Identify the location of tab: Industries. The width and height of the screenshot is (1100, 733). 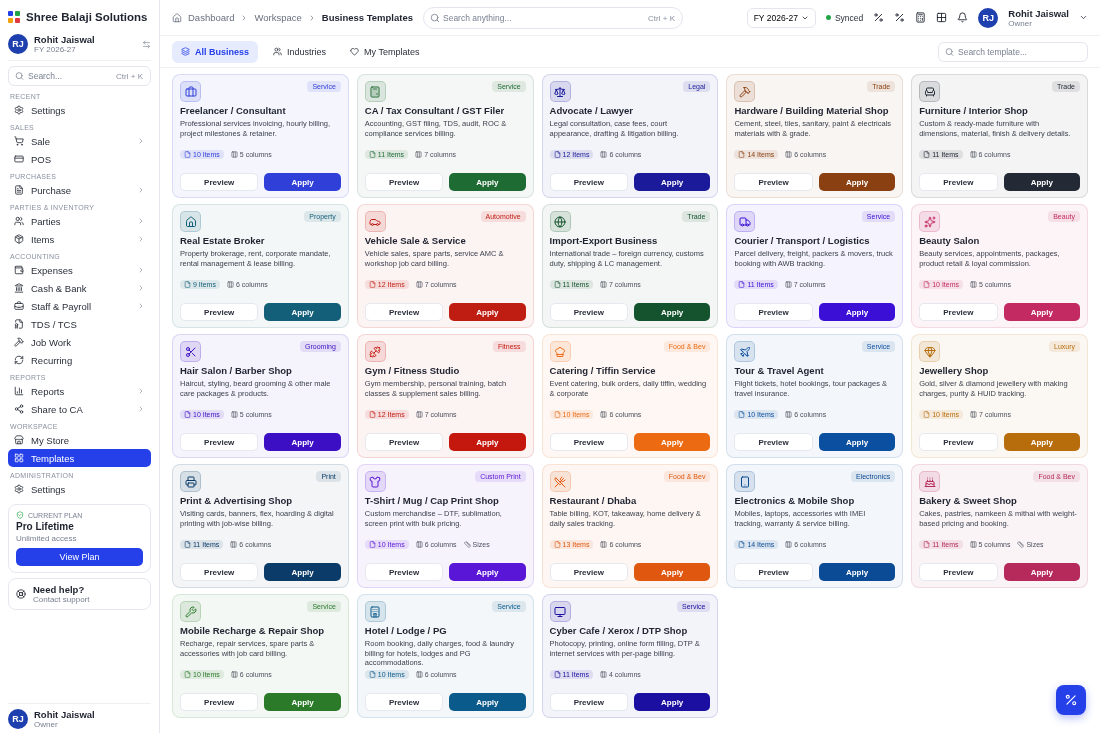
(300, 51).